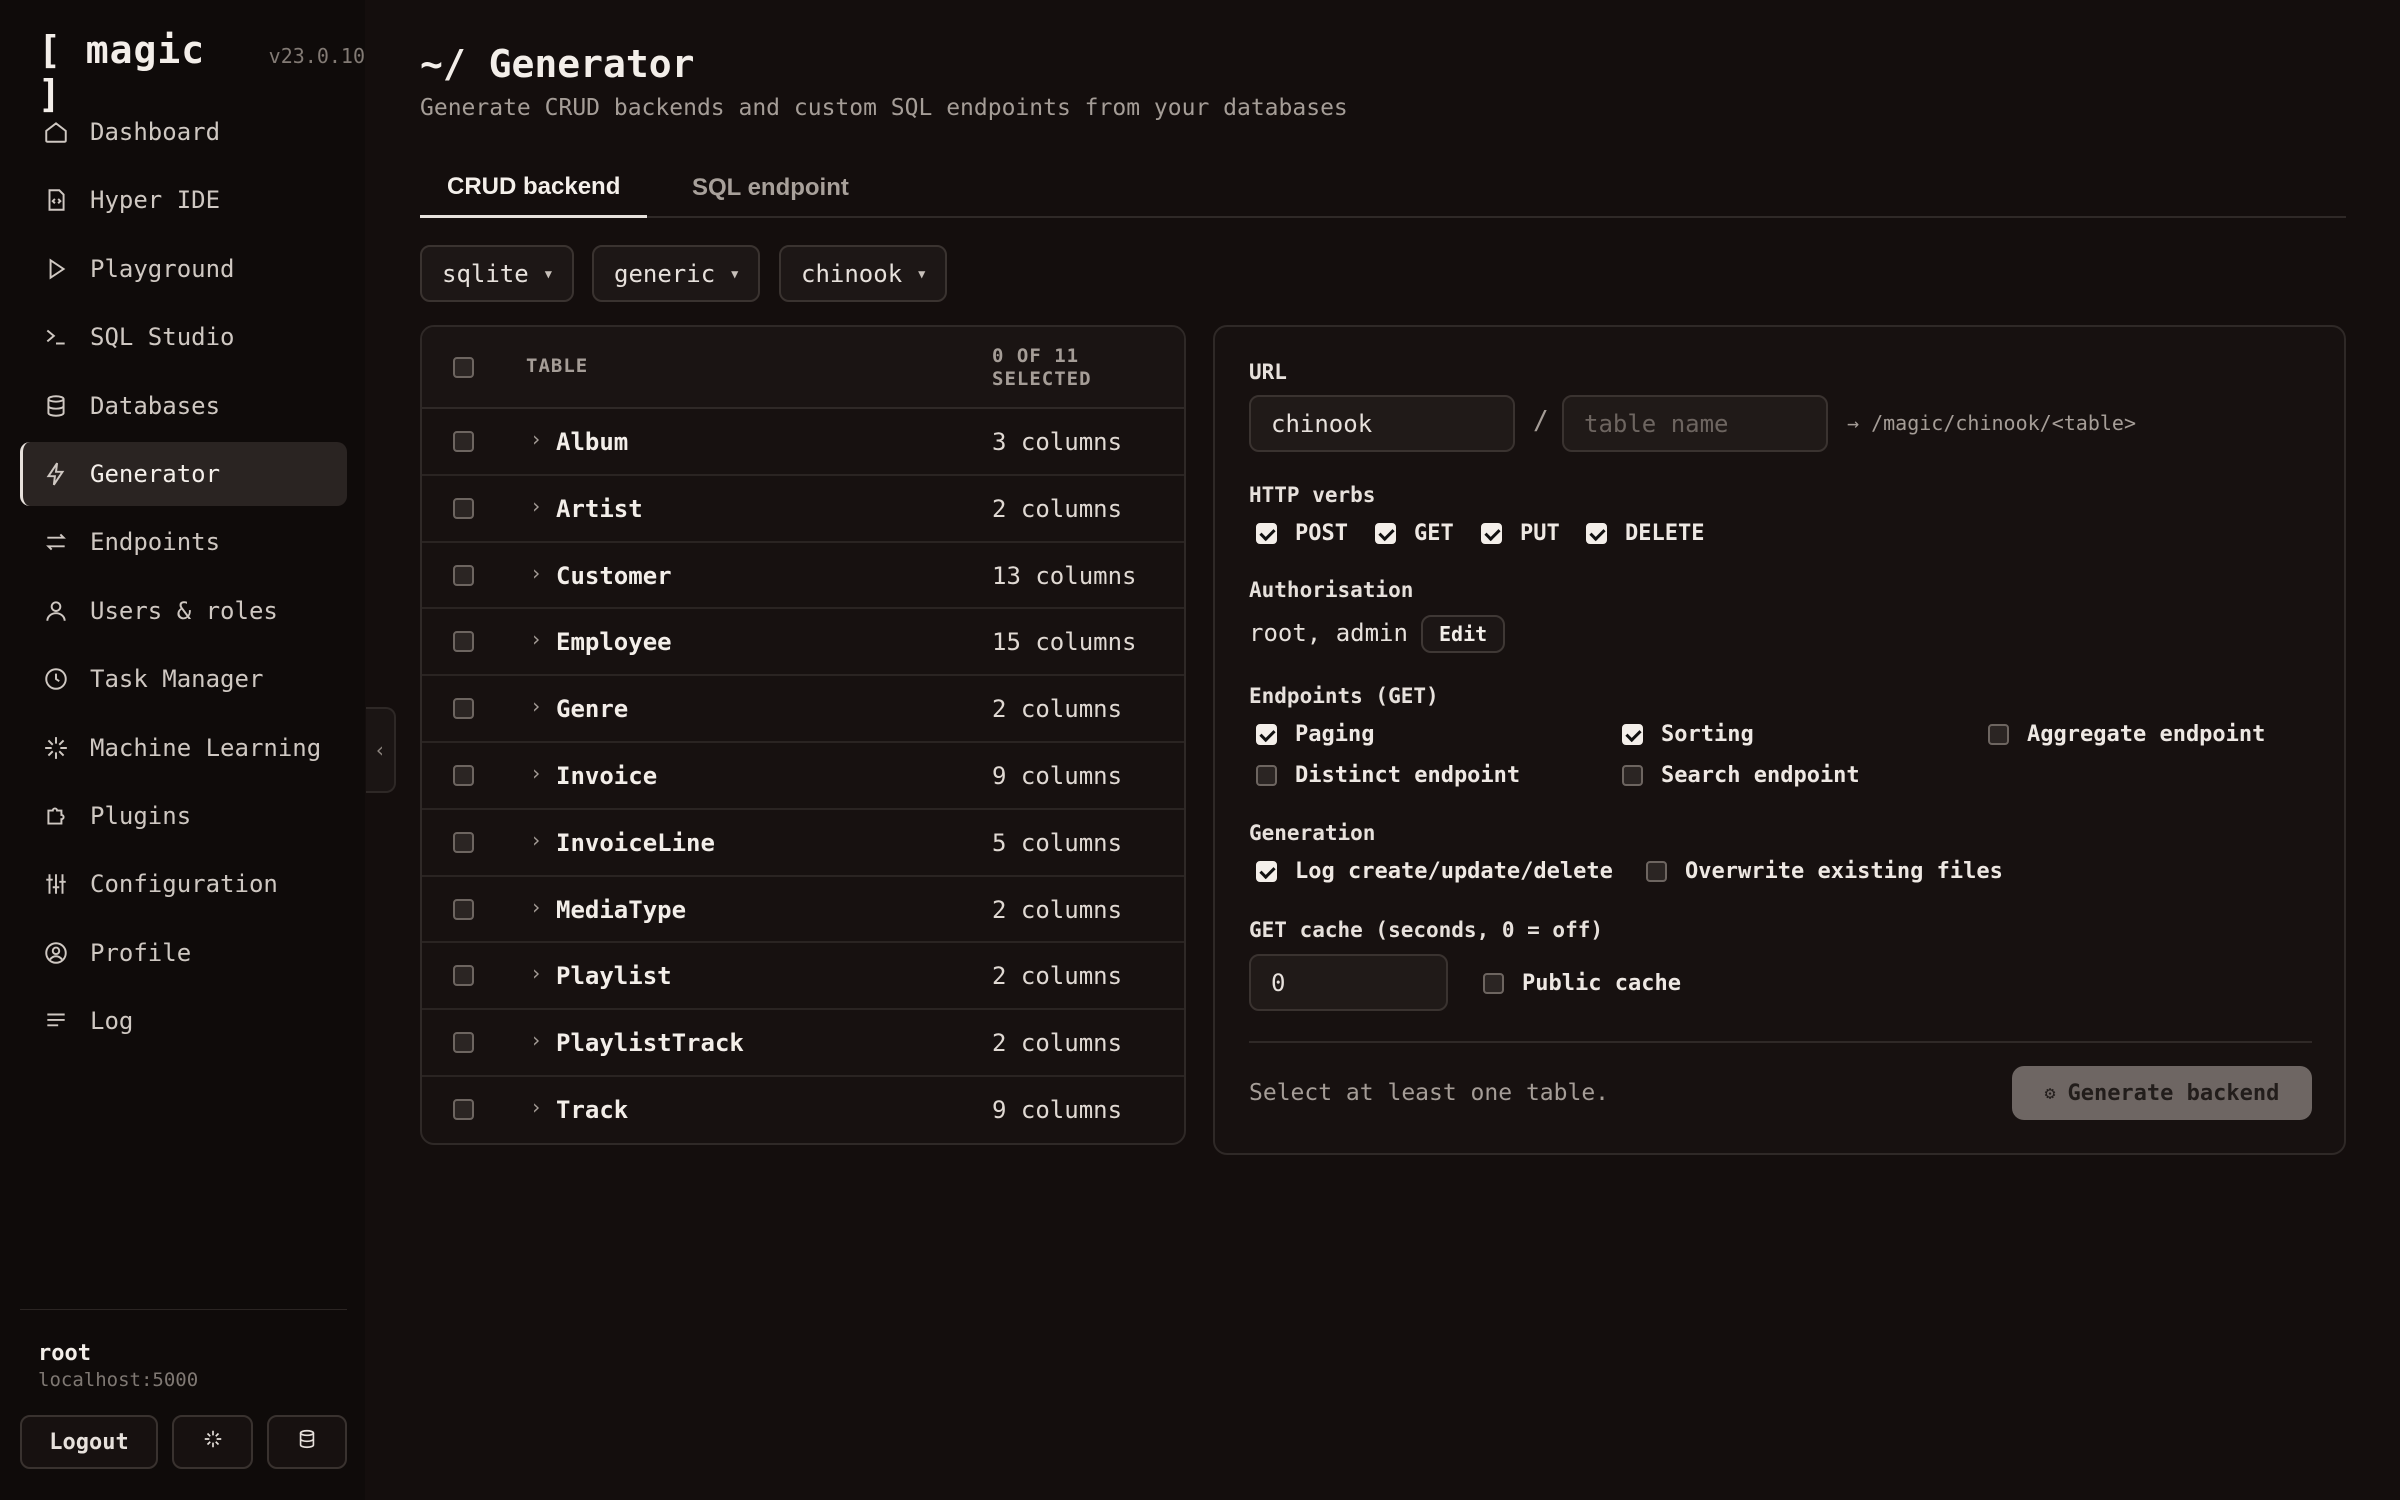  What do you see at coordinates (1414, 533) in the screenshot?
I see `verb-get-checkbox: GET` at bounding box center [1414, 533].